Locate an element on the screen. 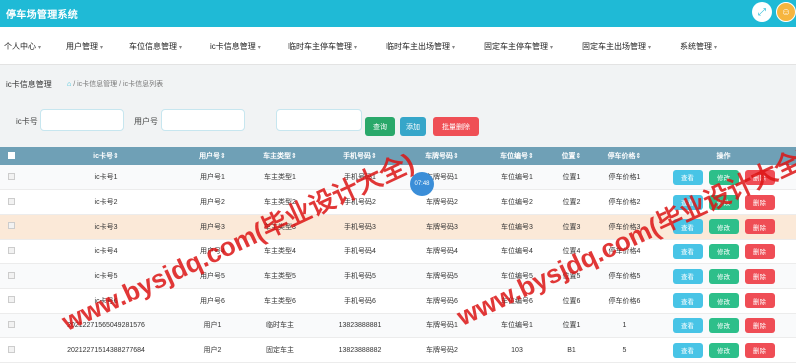 Image resolution: width=796 pixels, height=363 pixels. col-header: 车主类型⇕ is located at coordinates (280, 156).